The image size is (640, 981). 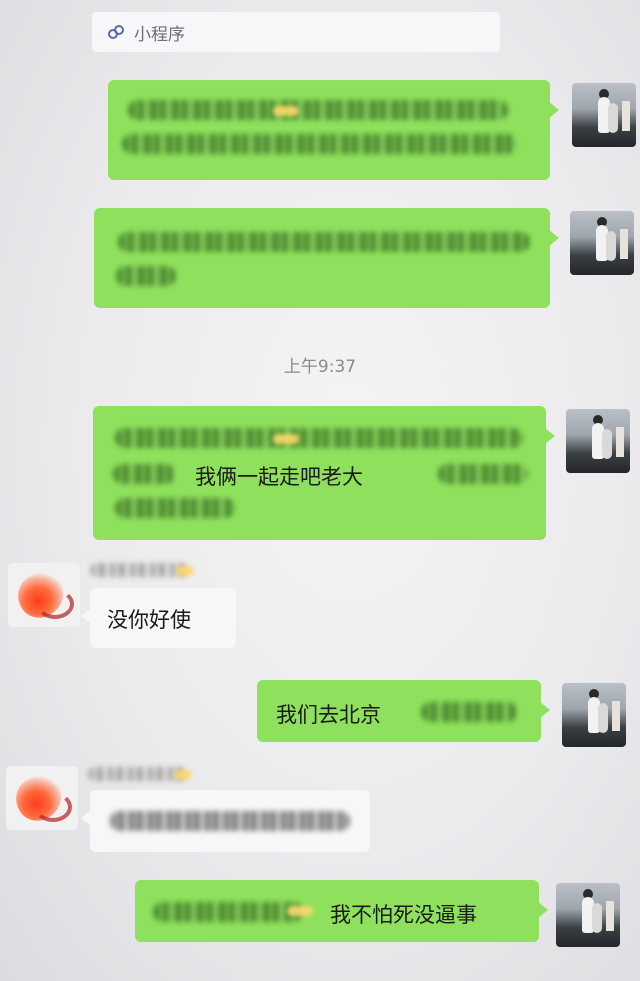 What do you see at coordinates (320, 367) in the screenshot?
I see `message-timestamp: 上午9:37` at bounding box center [320, 367].